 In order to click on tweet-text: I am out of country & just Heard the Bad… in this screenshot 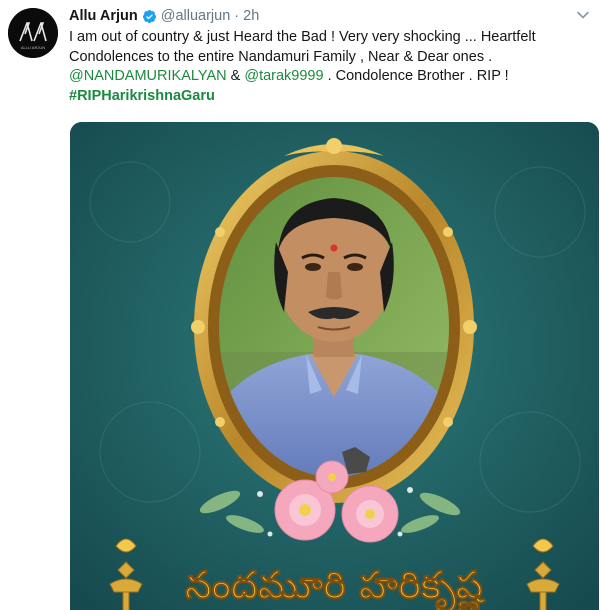, I will do `click(329, 67)`.